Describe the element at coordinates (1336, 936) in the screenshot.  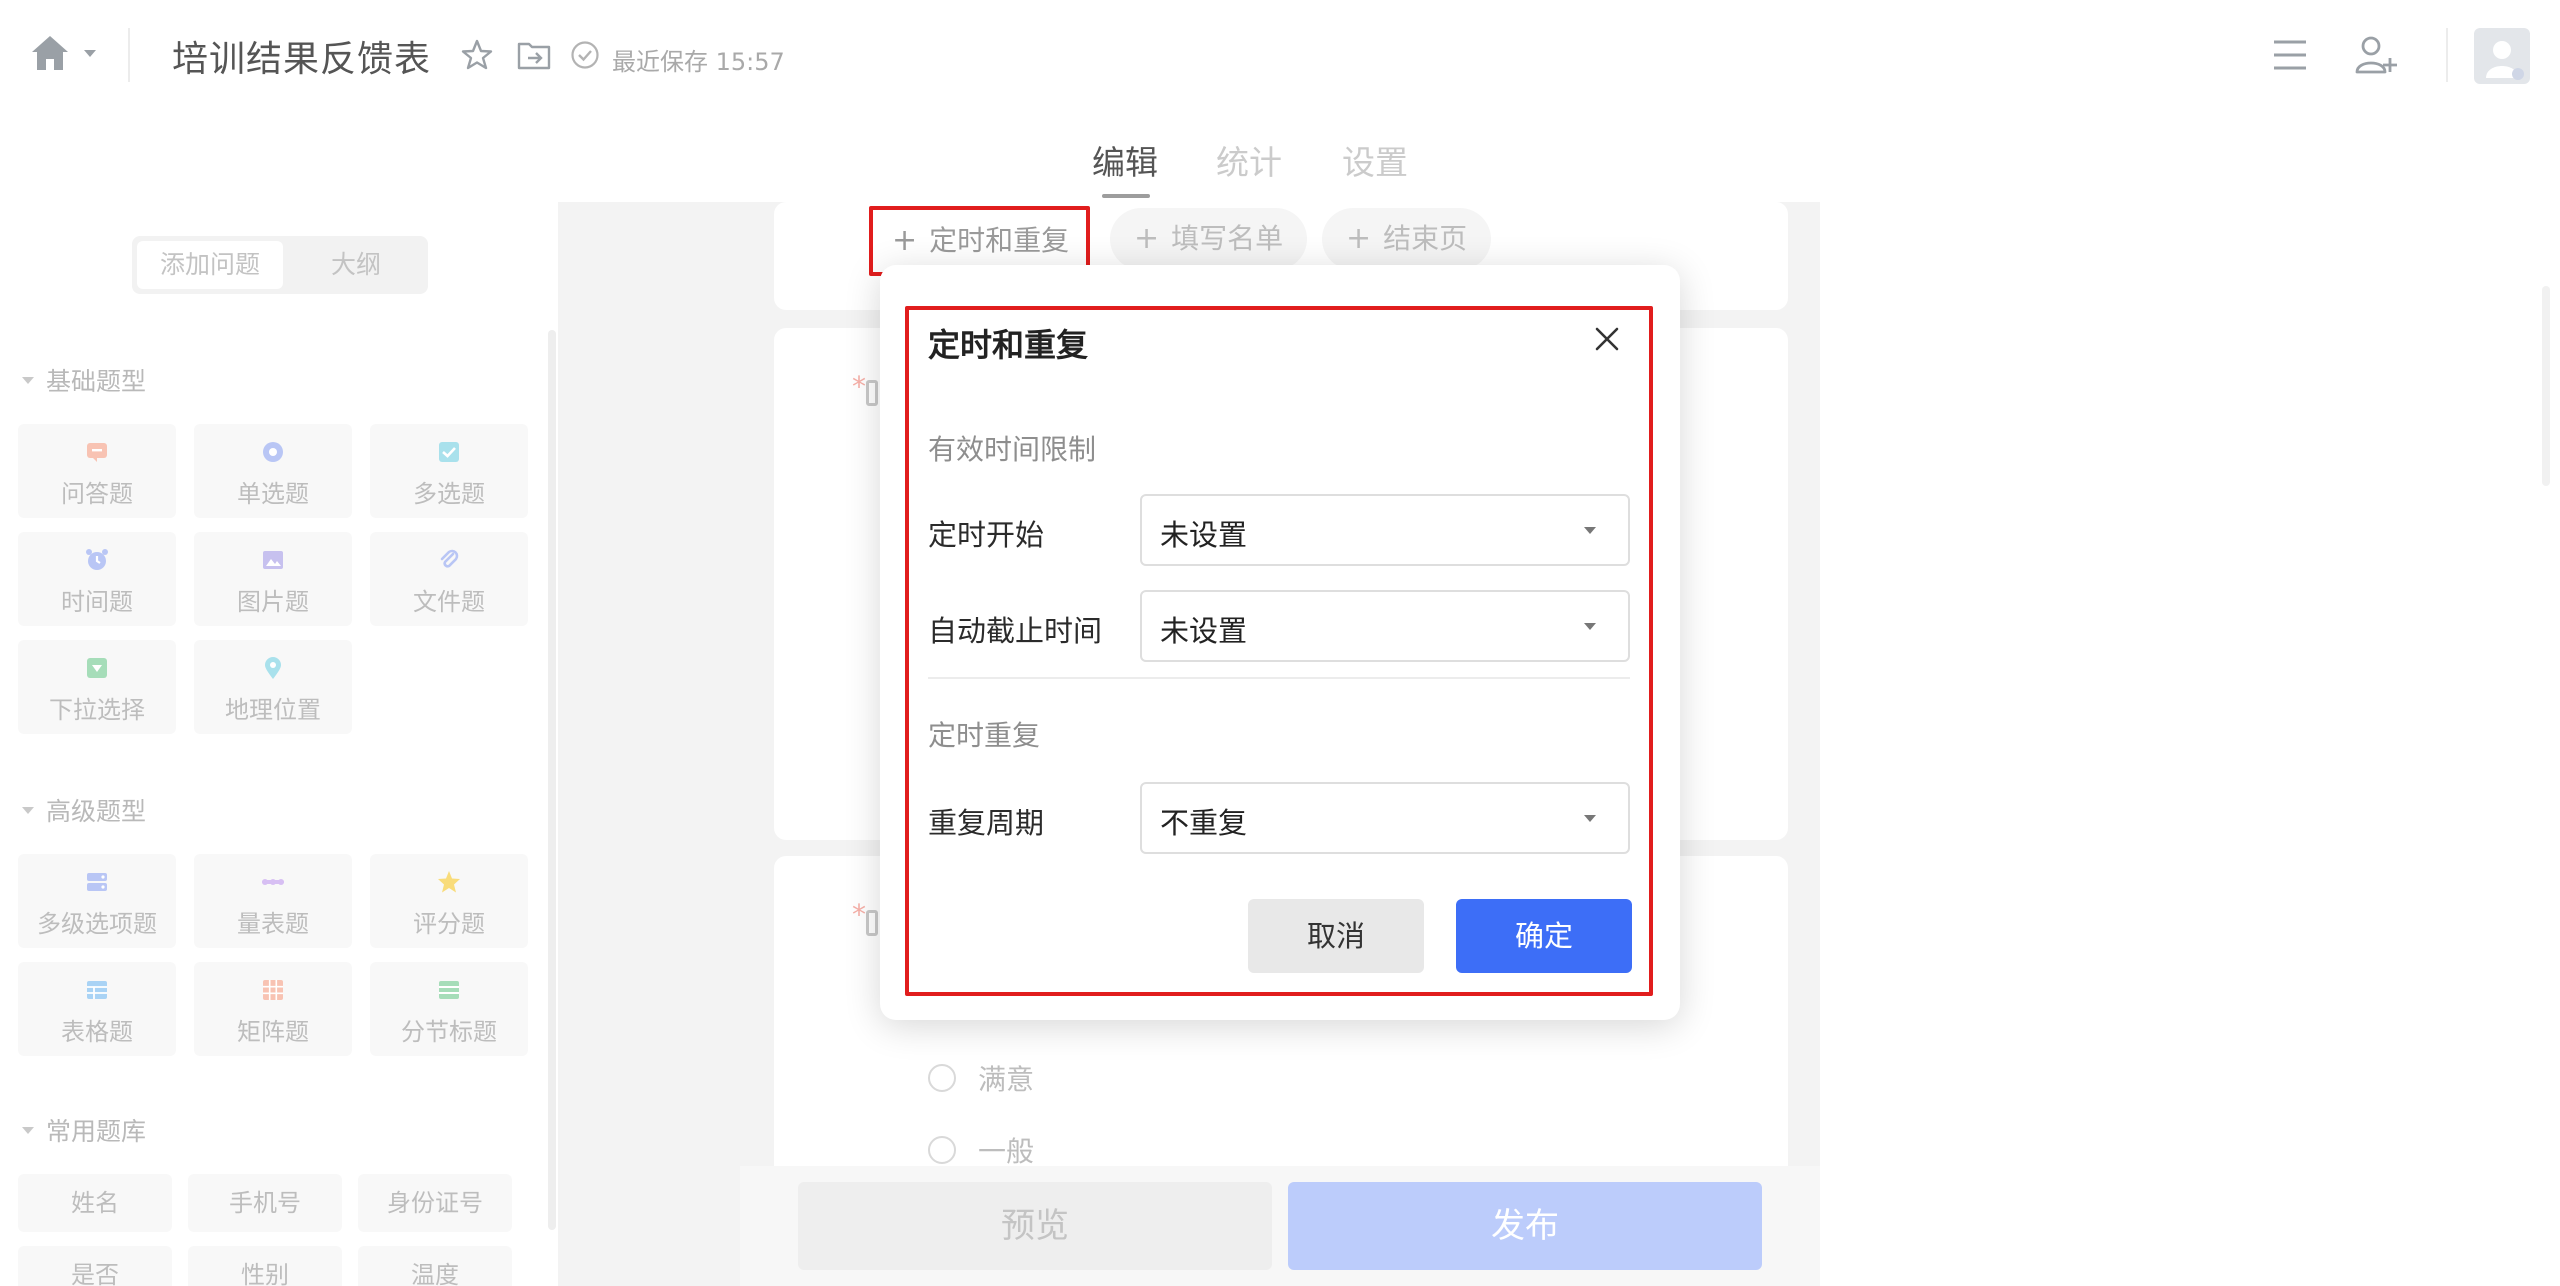
I see `cancel-button: 取消` at that location.